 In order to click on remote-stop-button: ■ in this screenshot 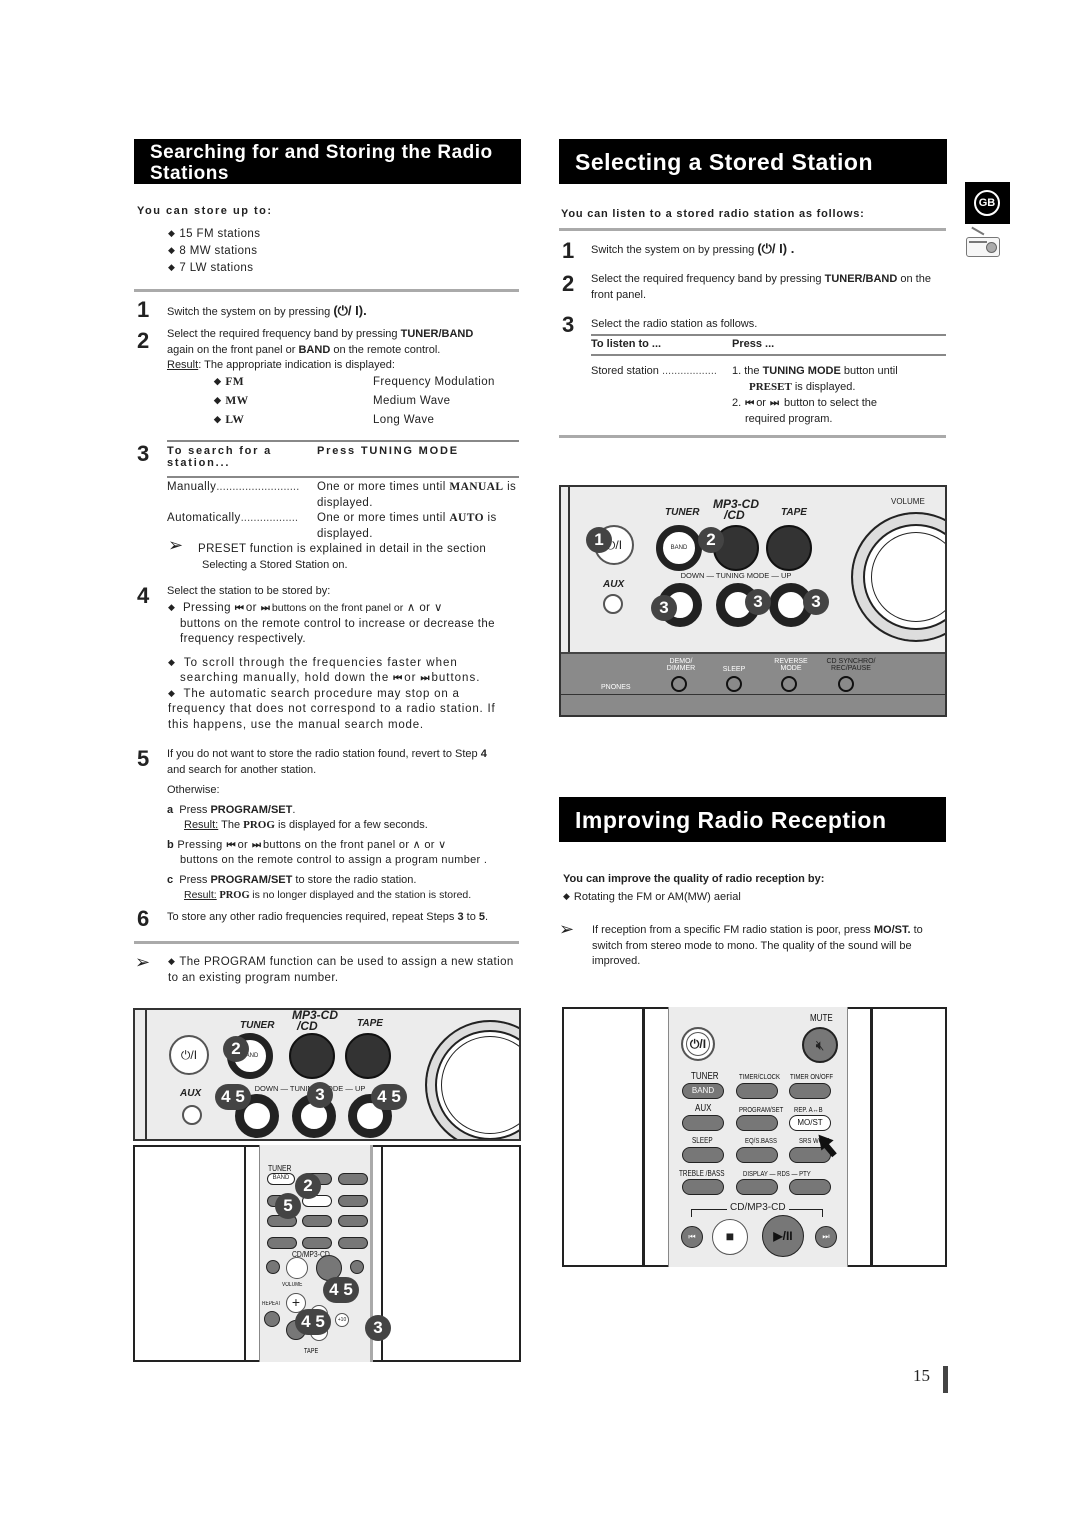, I will do `click(730, 1237)`.